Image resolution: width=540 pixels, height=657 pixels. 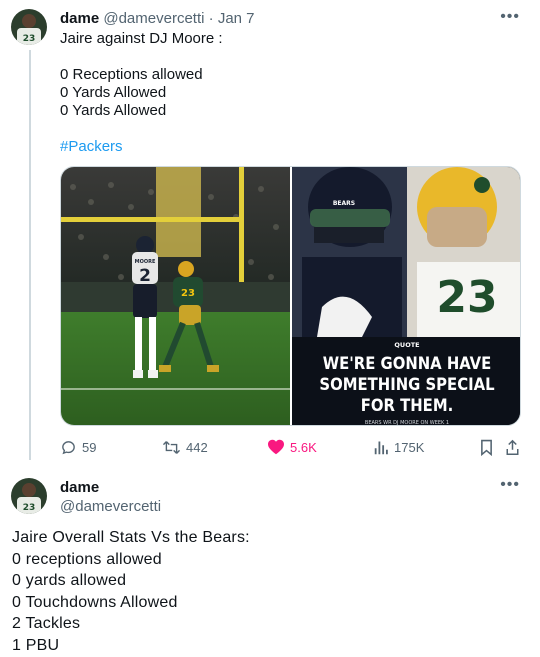 I want to click on views-chart-icon, so click(x=381, y=447).